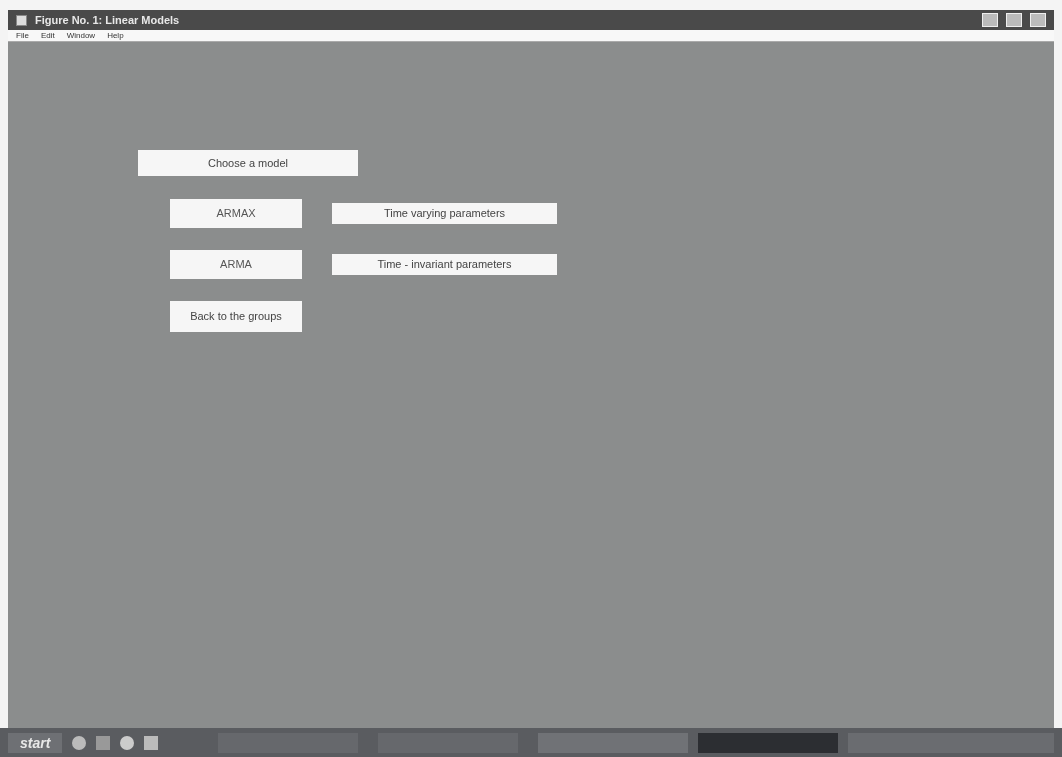 This screenshot has width=1062, height=757. I want to click on minimize-button, so click(990, 20).